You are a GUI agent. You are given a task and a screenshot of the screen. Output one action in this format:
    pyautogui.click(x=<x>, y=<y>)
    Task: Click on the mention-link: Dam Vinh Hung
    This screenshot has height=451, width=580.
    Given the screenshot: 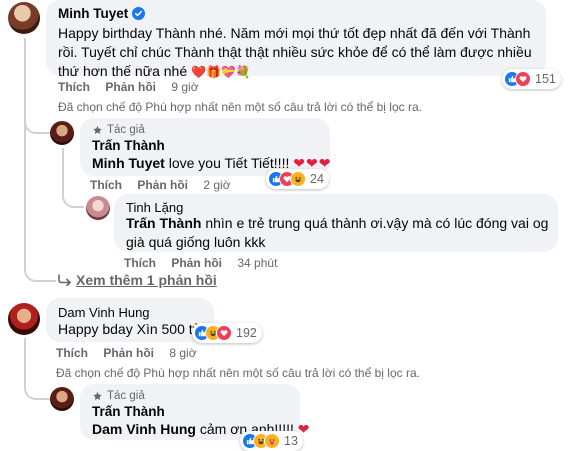 What is the action you would take?
    pyautogui.click(x=144, y=429)
    